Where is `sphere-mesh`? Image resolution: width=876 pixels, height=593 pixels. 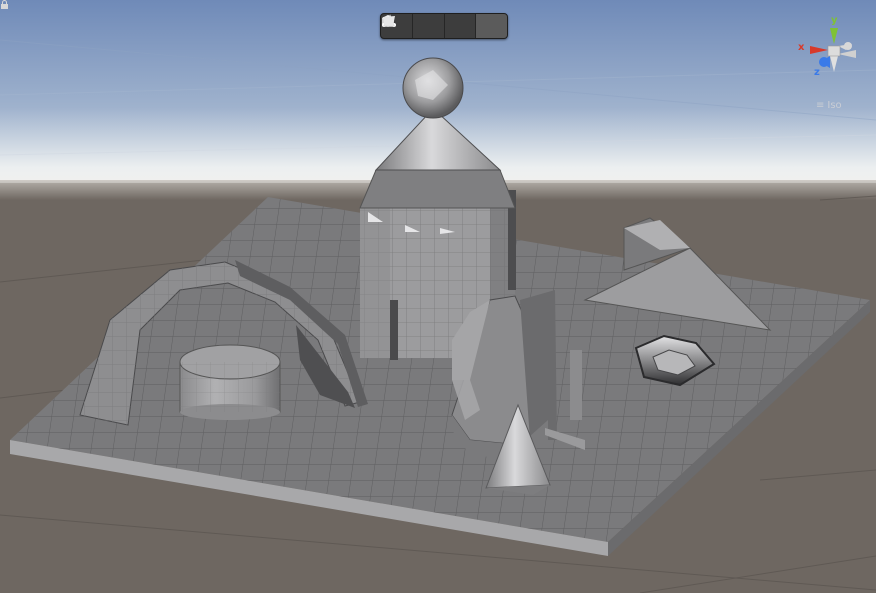
sphere-mesh is located at coordinates (433, 88).